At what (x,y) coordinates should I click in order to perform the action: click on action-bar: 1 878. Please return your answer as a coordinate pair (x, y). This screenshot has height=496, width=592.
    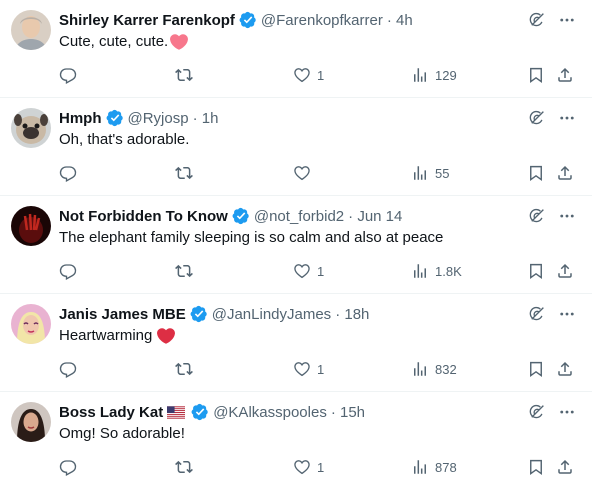
    Looking at the image, I should click on (320, 468).